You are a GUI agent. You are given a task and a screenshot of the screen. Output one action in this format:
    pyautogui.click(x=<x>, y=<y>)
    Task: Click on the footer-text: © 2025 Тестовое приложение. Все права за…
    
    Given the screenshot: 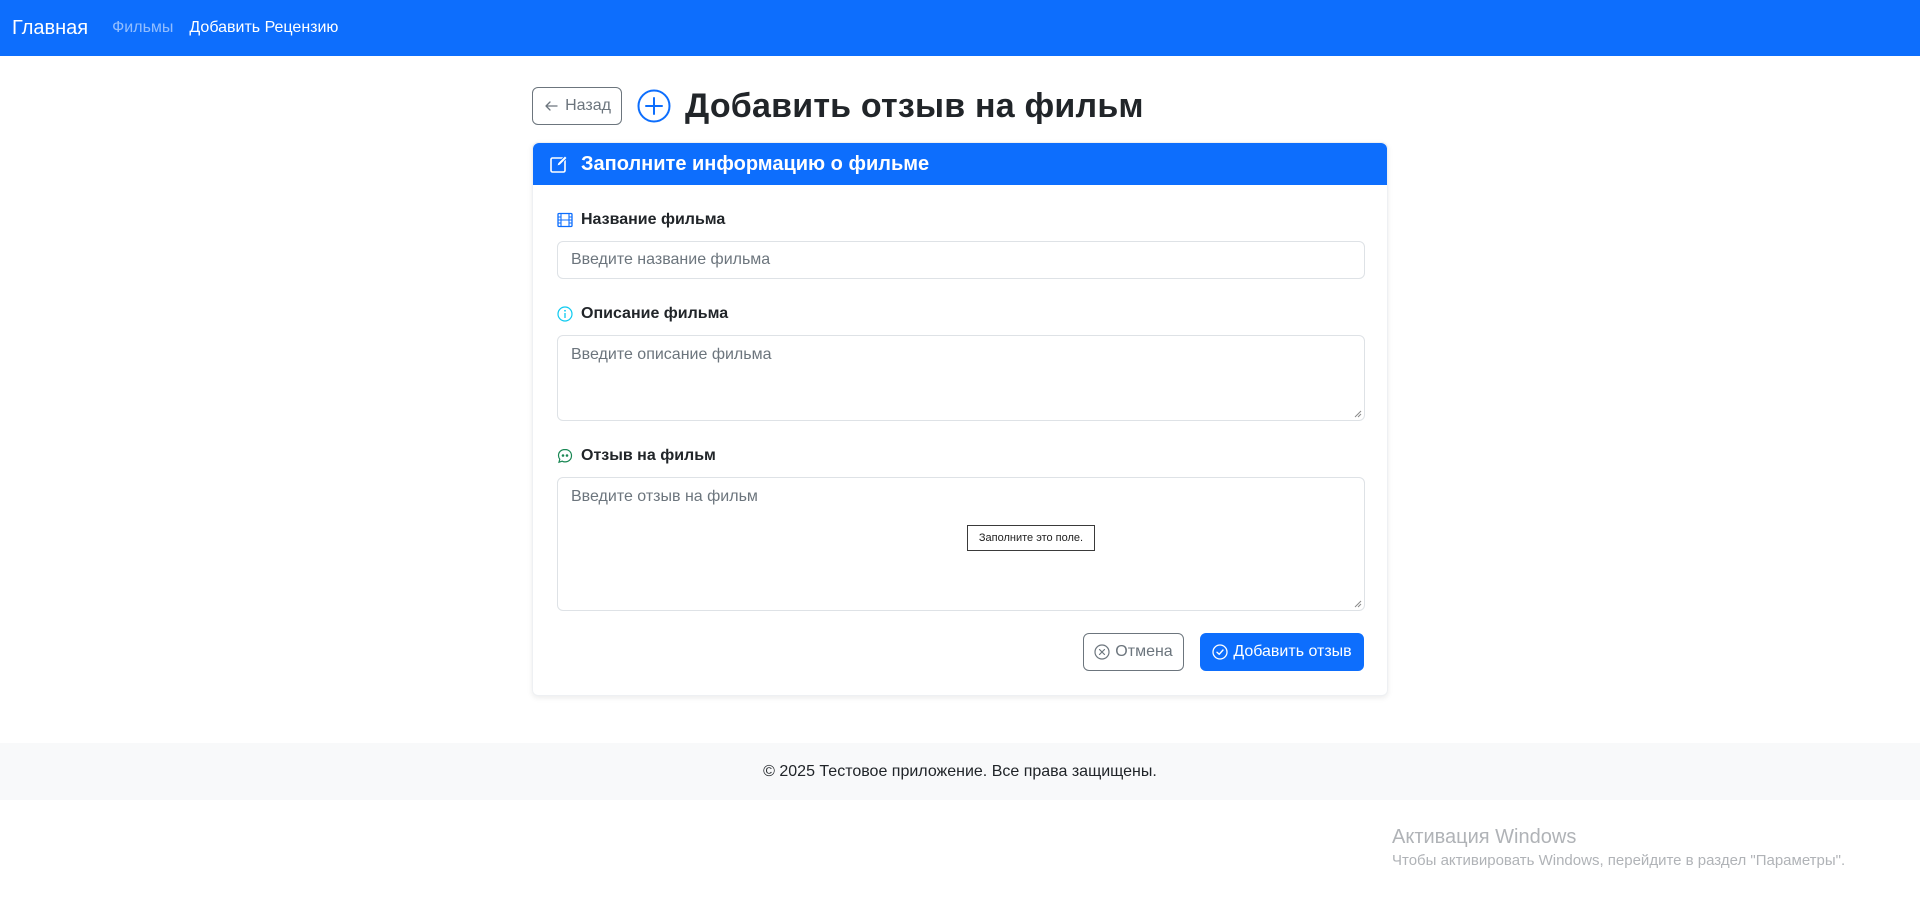 What is the action you would take?
    pyautogui.click(x=960, y=771)
    